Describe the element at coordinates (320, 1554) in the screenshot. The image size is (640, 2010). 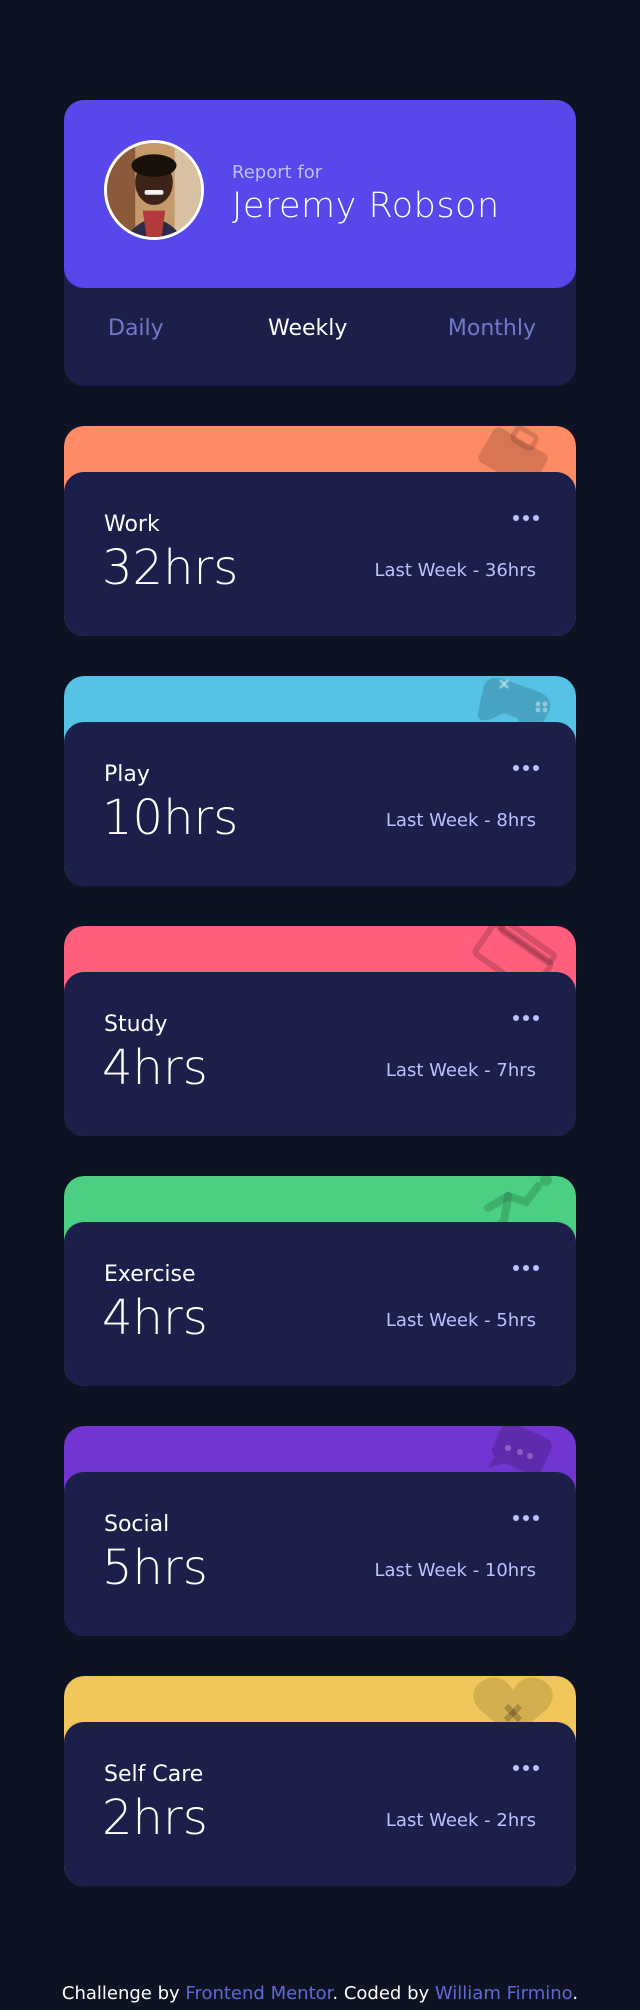
I see `card-body: Social 5hrs Last Week - 10hrs` at that location.